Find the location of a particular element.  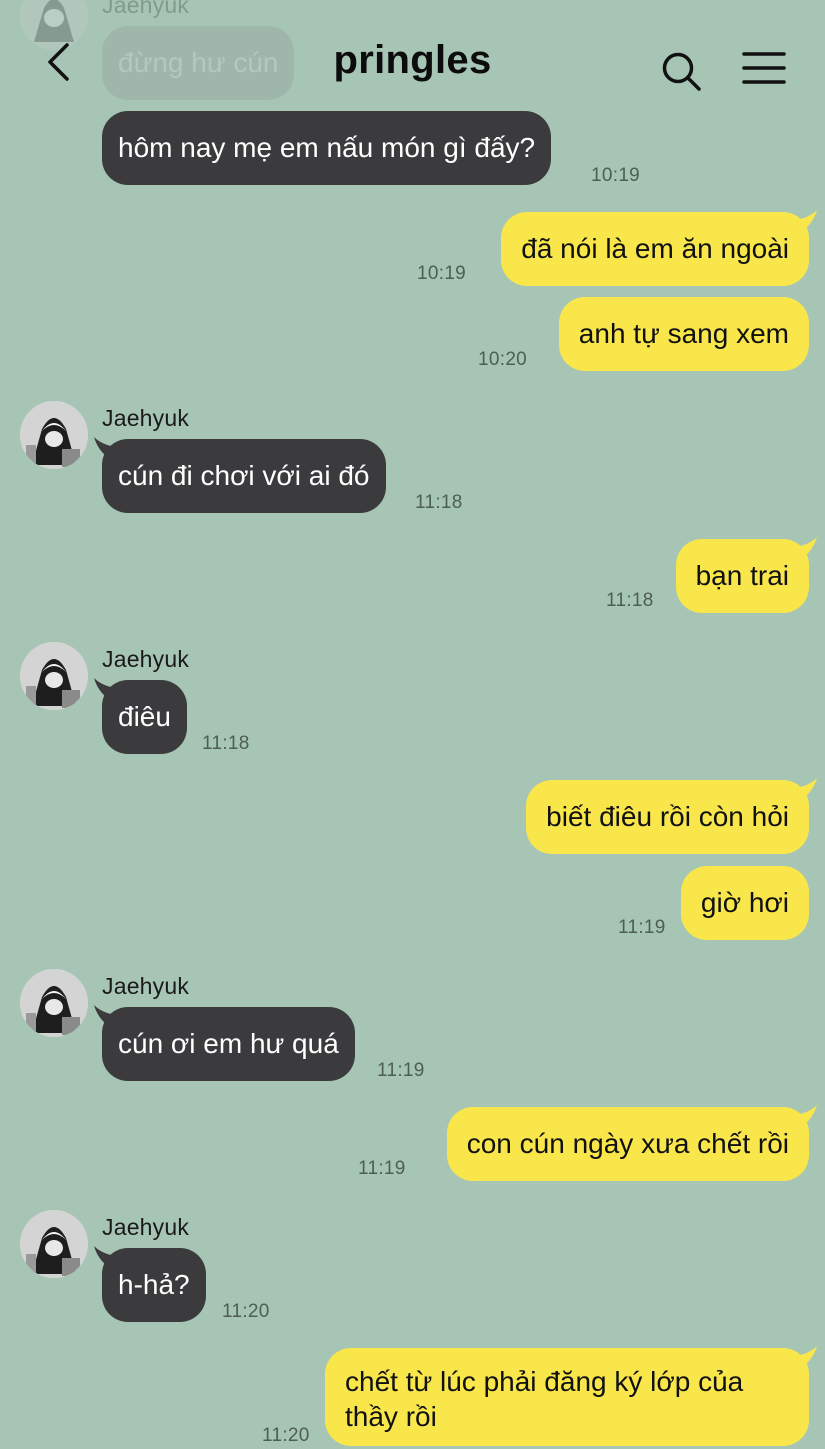

message-bubble-outgoing: biết điêu rồi còn hỏi is located at coordinates (667, 817).